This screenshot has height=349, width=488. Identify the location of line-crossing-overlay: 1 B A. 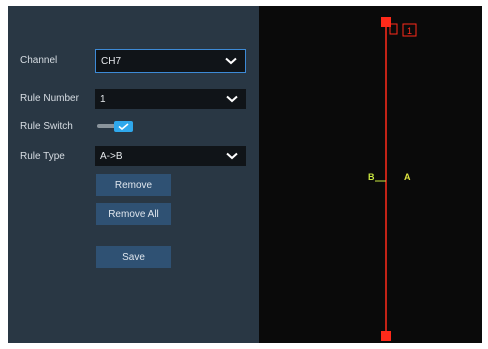
(392, 179).